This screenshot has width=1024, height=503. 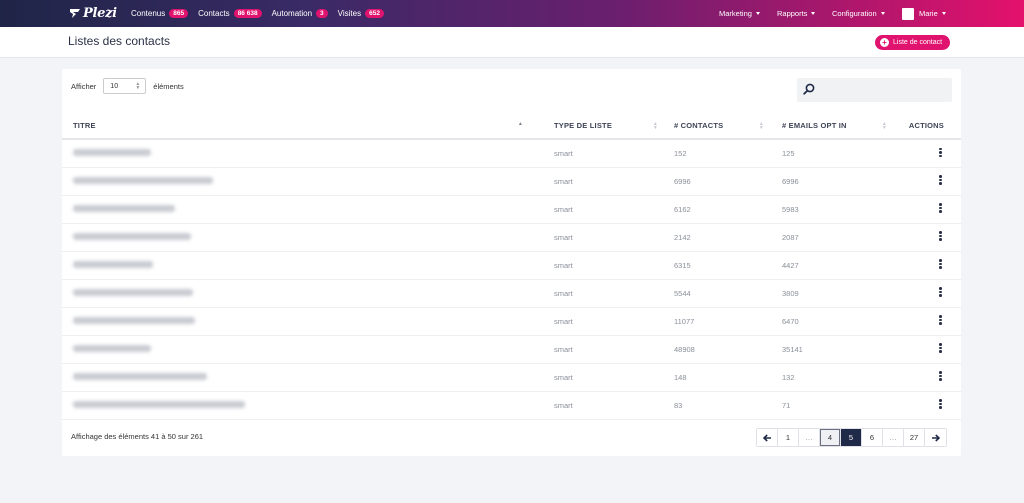 I want to click on arrow-right-icon, so click(x=936, y=437).